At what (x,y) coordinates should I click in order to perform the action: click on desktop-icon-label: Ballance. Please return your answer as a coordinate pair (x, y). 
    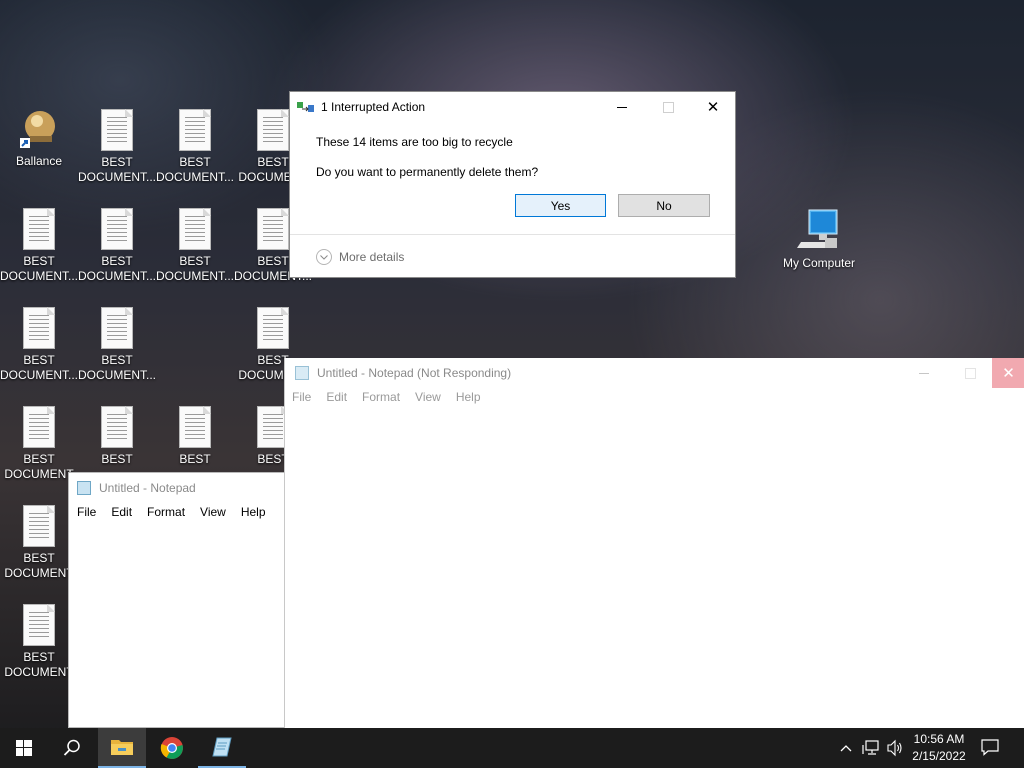
    Looking at the image, I should click on (39, 161).